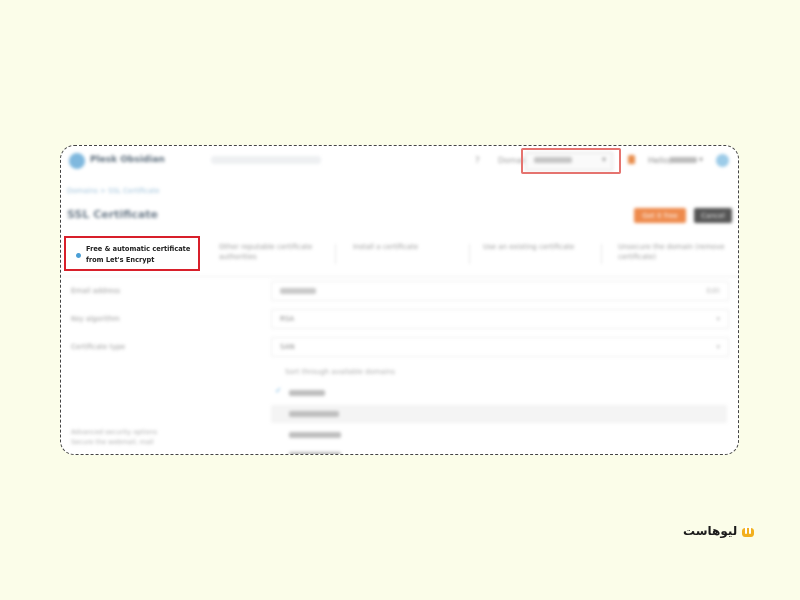 The image size is (800, 600). Describe the element at coordinates (98, 347) in the screenshot. I see `cert-type-label: Certificate type` at that location.